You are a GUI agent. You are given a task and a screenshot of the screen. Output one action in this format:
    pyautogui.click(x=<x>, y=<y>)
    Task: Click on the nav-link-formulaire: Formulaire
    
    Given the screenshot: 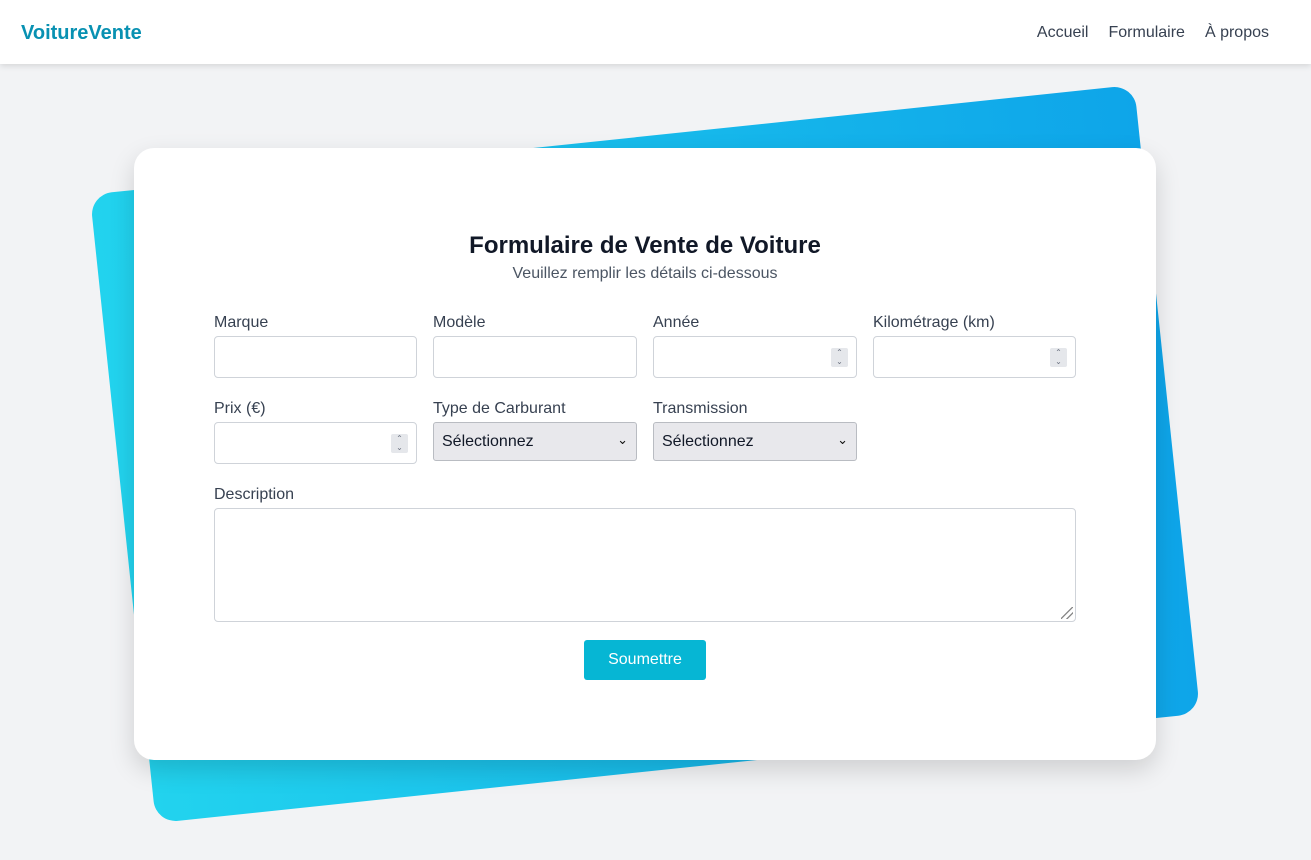 What is the action you would take?
    pyautogui.click(x=1146, y=33)
    